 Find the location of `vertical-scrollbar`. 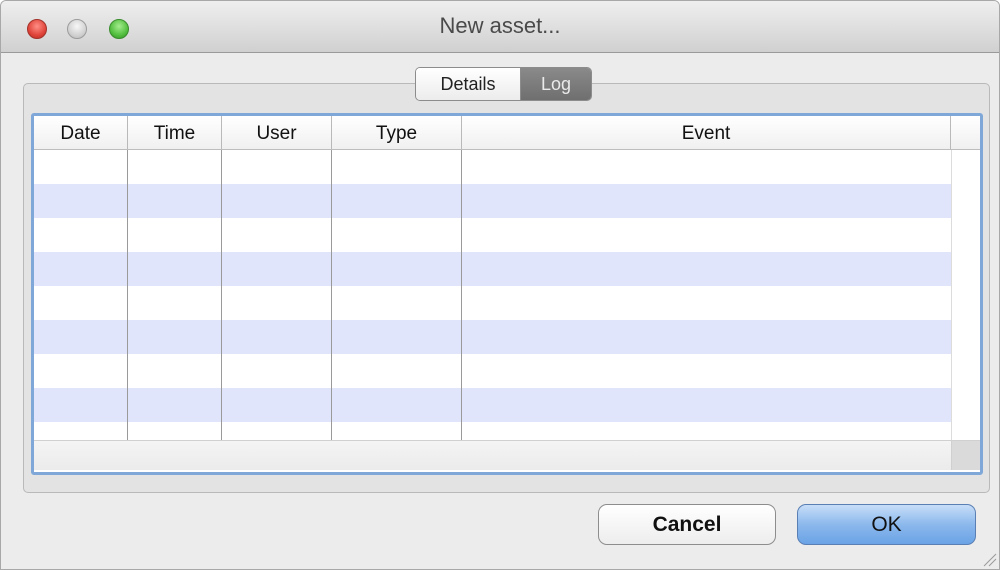

vertical-scrollbar is located at coordinates (965, 295).